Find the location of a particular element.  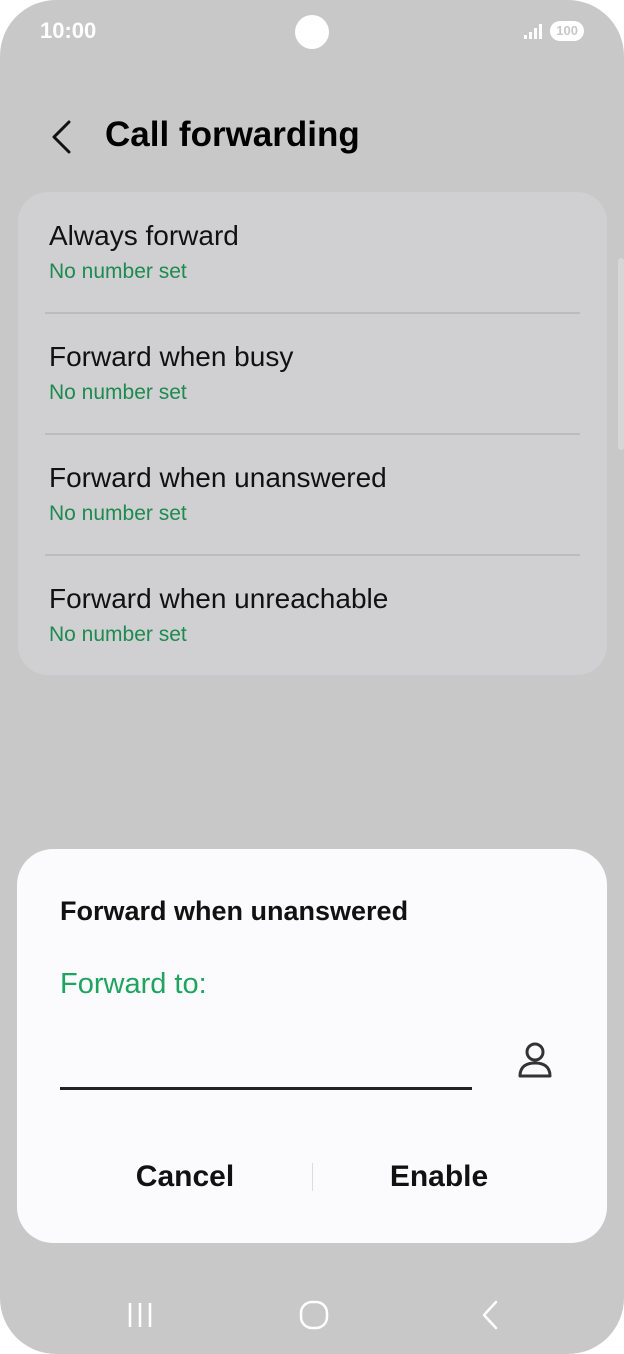

enable-button: Enable is located at coordinates (439, 1177).